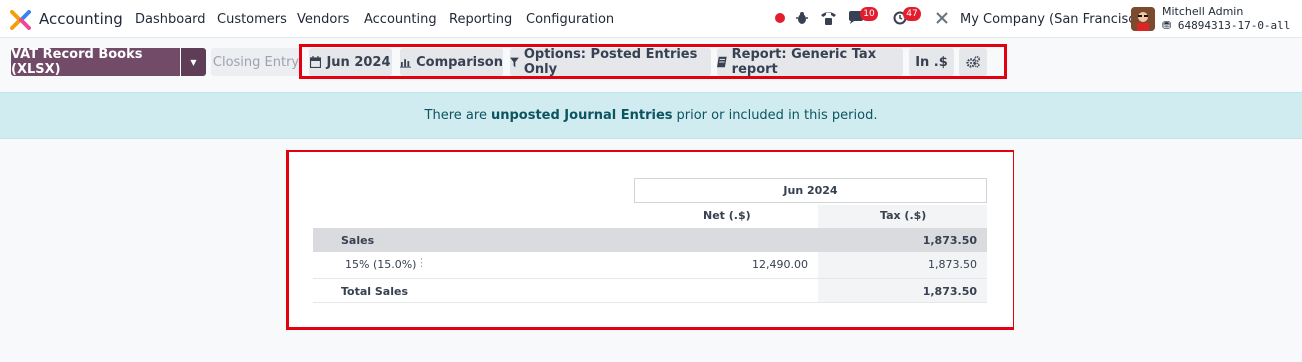 The width and height of the screenshot is (1302, 362). I want to click on menu-vendors: Vendors, so click(323, 19).